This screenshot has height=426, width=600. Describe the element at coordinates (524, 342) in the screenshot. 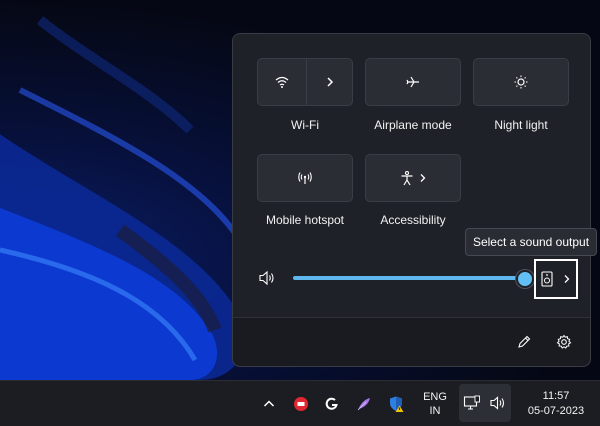

I see `pencil-icon` at that location.